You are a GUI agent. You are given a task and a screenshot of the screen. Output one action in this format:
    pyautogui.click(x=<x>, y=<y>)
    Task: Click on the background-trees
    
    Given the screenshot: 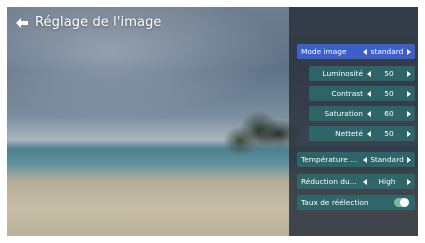 What is the action you would take?
    pyautogui.click(x=254, y=127)
    